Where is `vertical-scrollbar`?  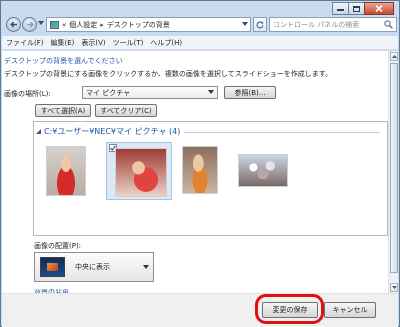 vertical-scrollbar is located at coordinates (393, 172).